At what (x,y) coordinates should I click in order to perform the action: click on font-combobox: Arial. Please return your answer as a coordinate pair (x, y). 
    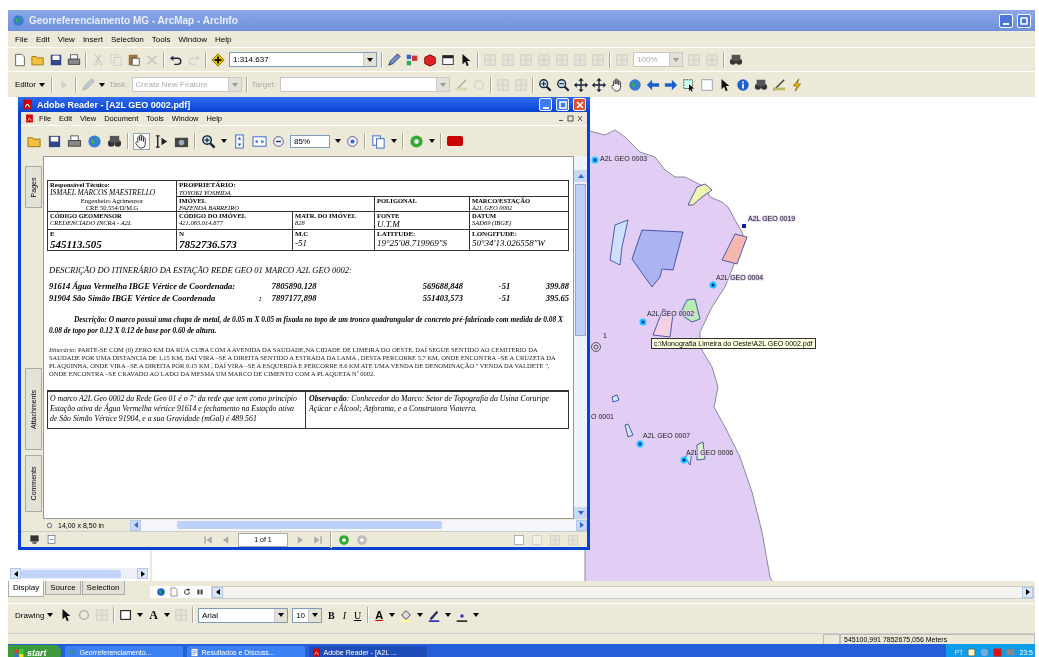
    Looking at the image, I should click on (243, 615).